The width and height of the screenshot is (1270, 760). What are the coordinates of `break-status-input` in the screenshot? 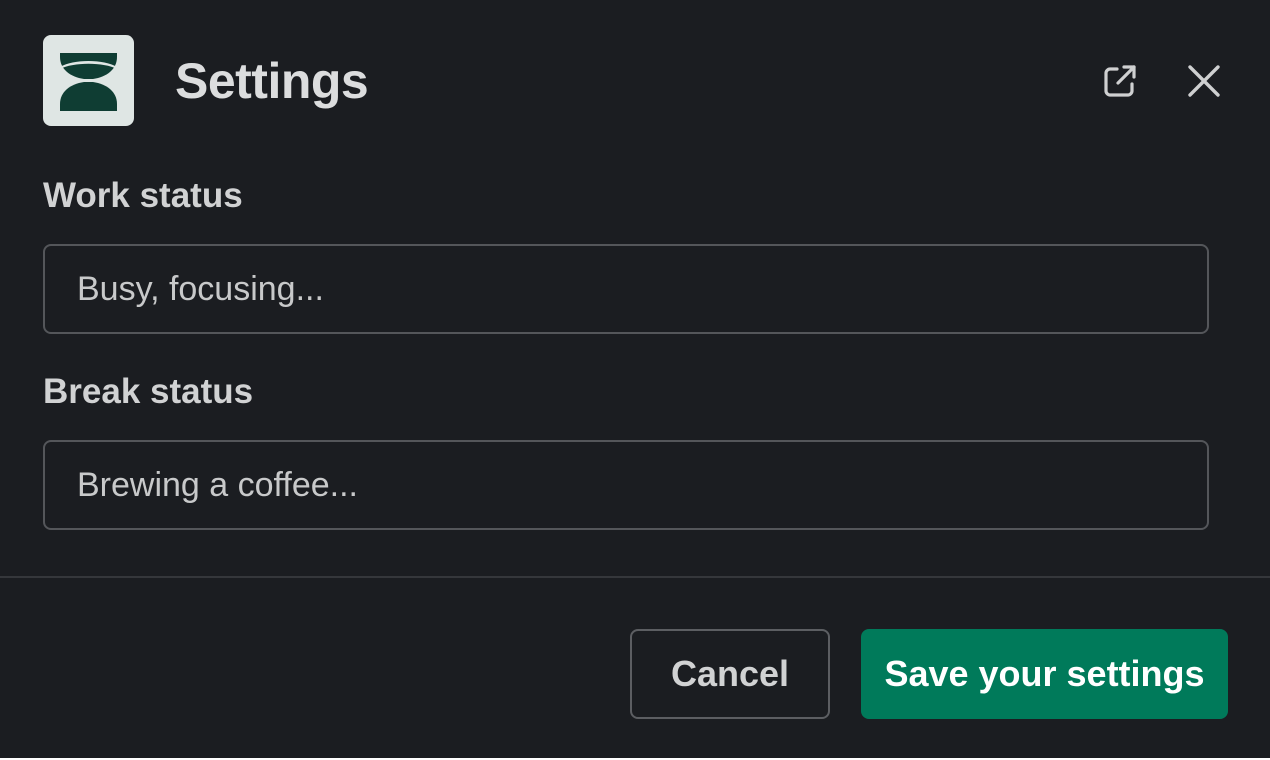 It's located at (626, 485).